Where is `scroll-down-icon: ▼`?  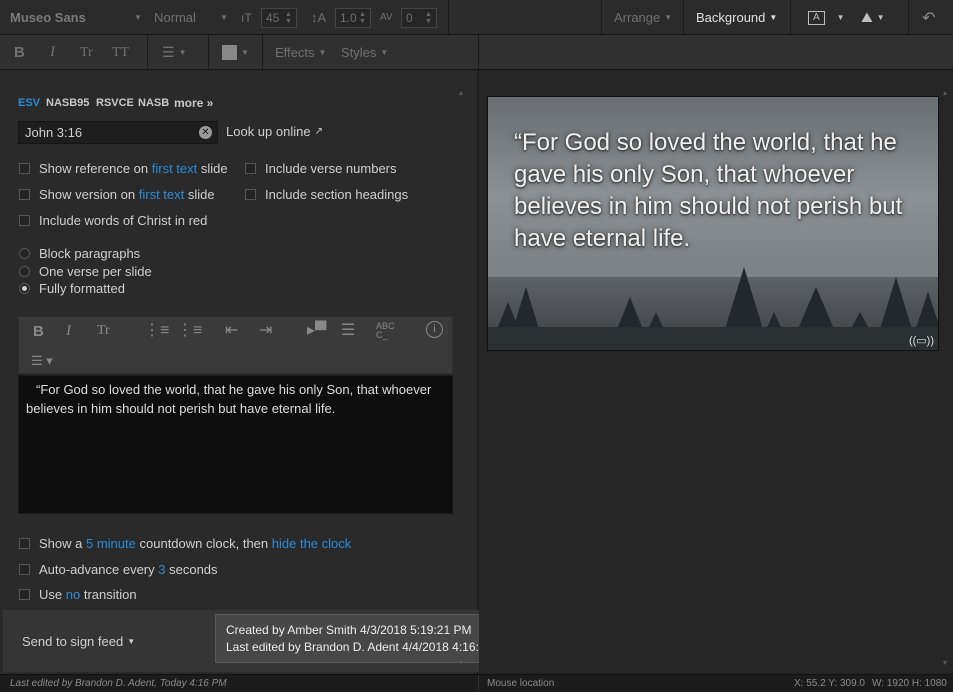 scroll-down-icon: ▼ is located at coordinates (461, 663).